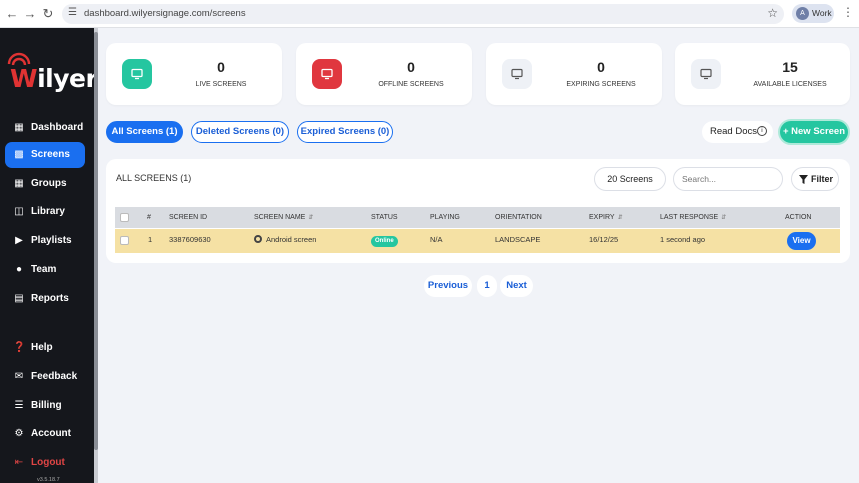  I want to click on table-title: ALL SCREENS (1), so click(154, 178).